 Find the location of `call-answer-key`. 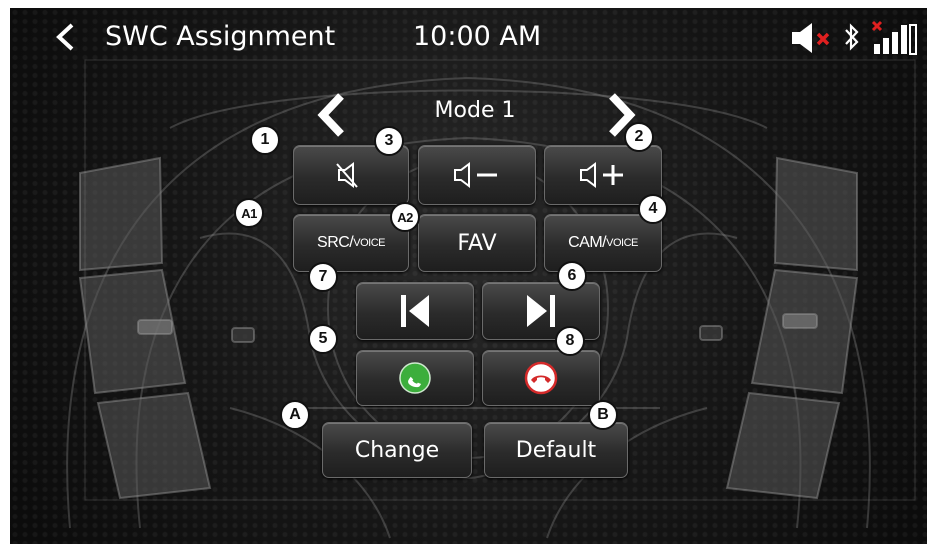

call-answer-key is located at coordinates (415, 378).